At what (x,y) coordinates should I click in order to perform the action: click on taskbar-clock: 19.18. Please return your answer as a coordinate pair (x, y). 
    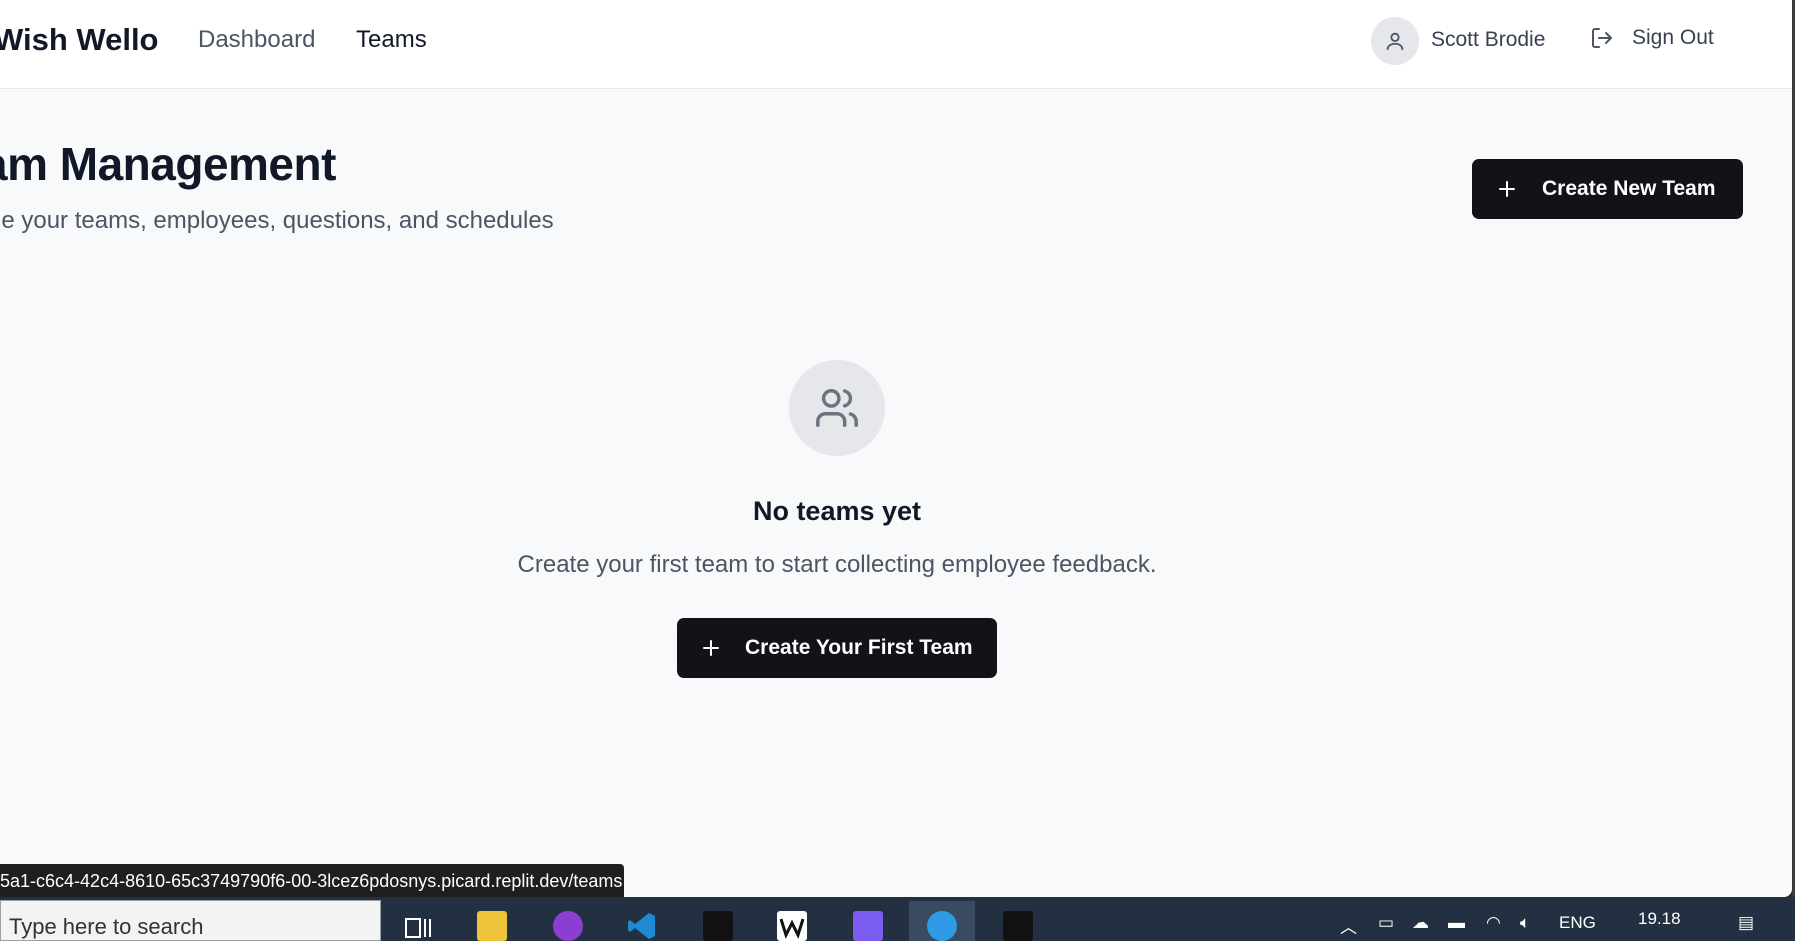
    Looking at the image, I should click on (1659, 919).